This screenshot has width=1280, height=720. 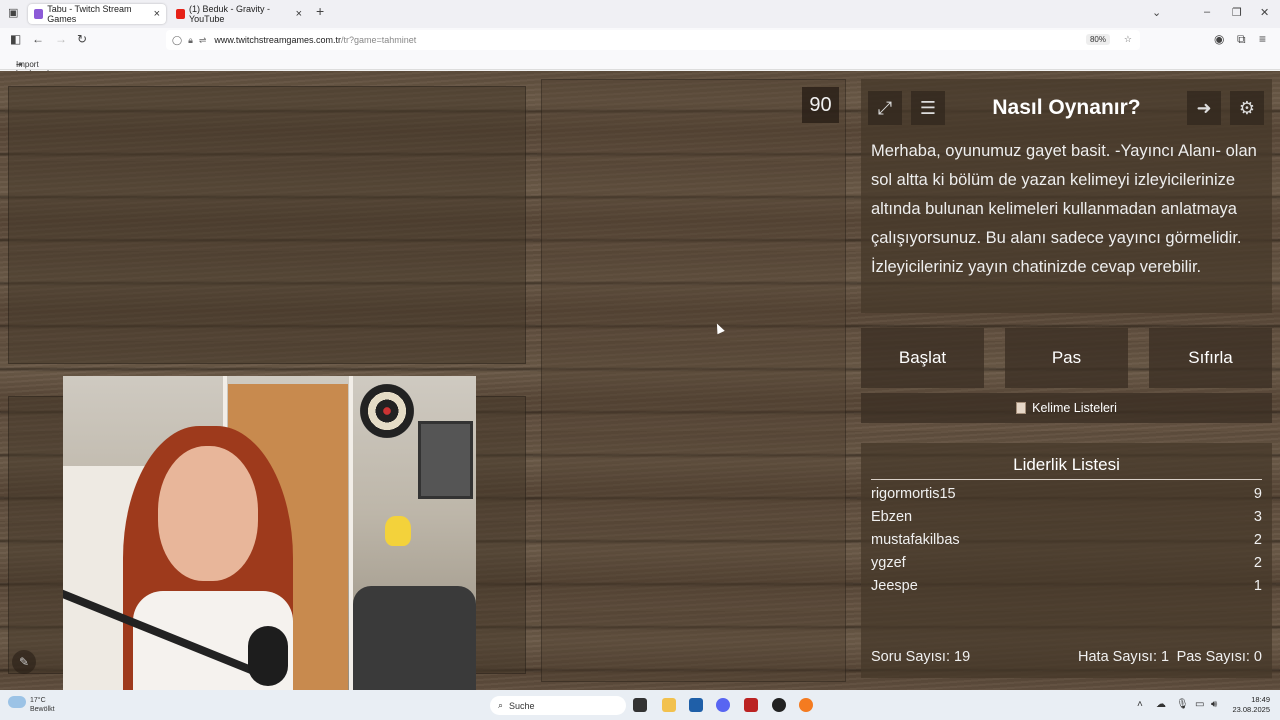 I want to click on taskbar-search: ⌕ Suche, so click(x=558, y=705).